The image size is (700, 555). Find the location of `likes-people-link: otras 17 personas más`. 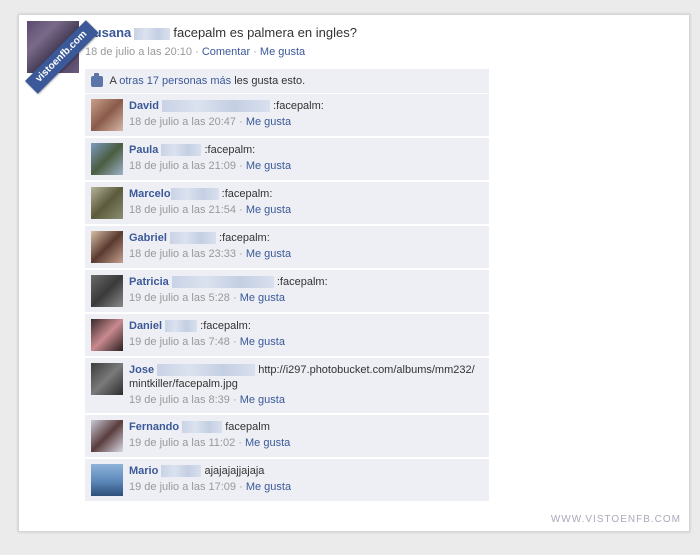

likes-people-link: otras 17 personas más is located at coordinates (175, 81).